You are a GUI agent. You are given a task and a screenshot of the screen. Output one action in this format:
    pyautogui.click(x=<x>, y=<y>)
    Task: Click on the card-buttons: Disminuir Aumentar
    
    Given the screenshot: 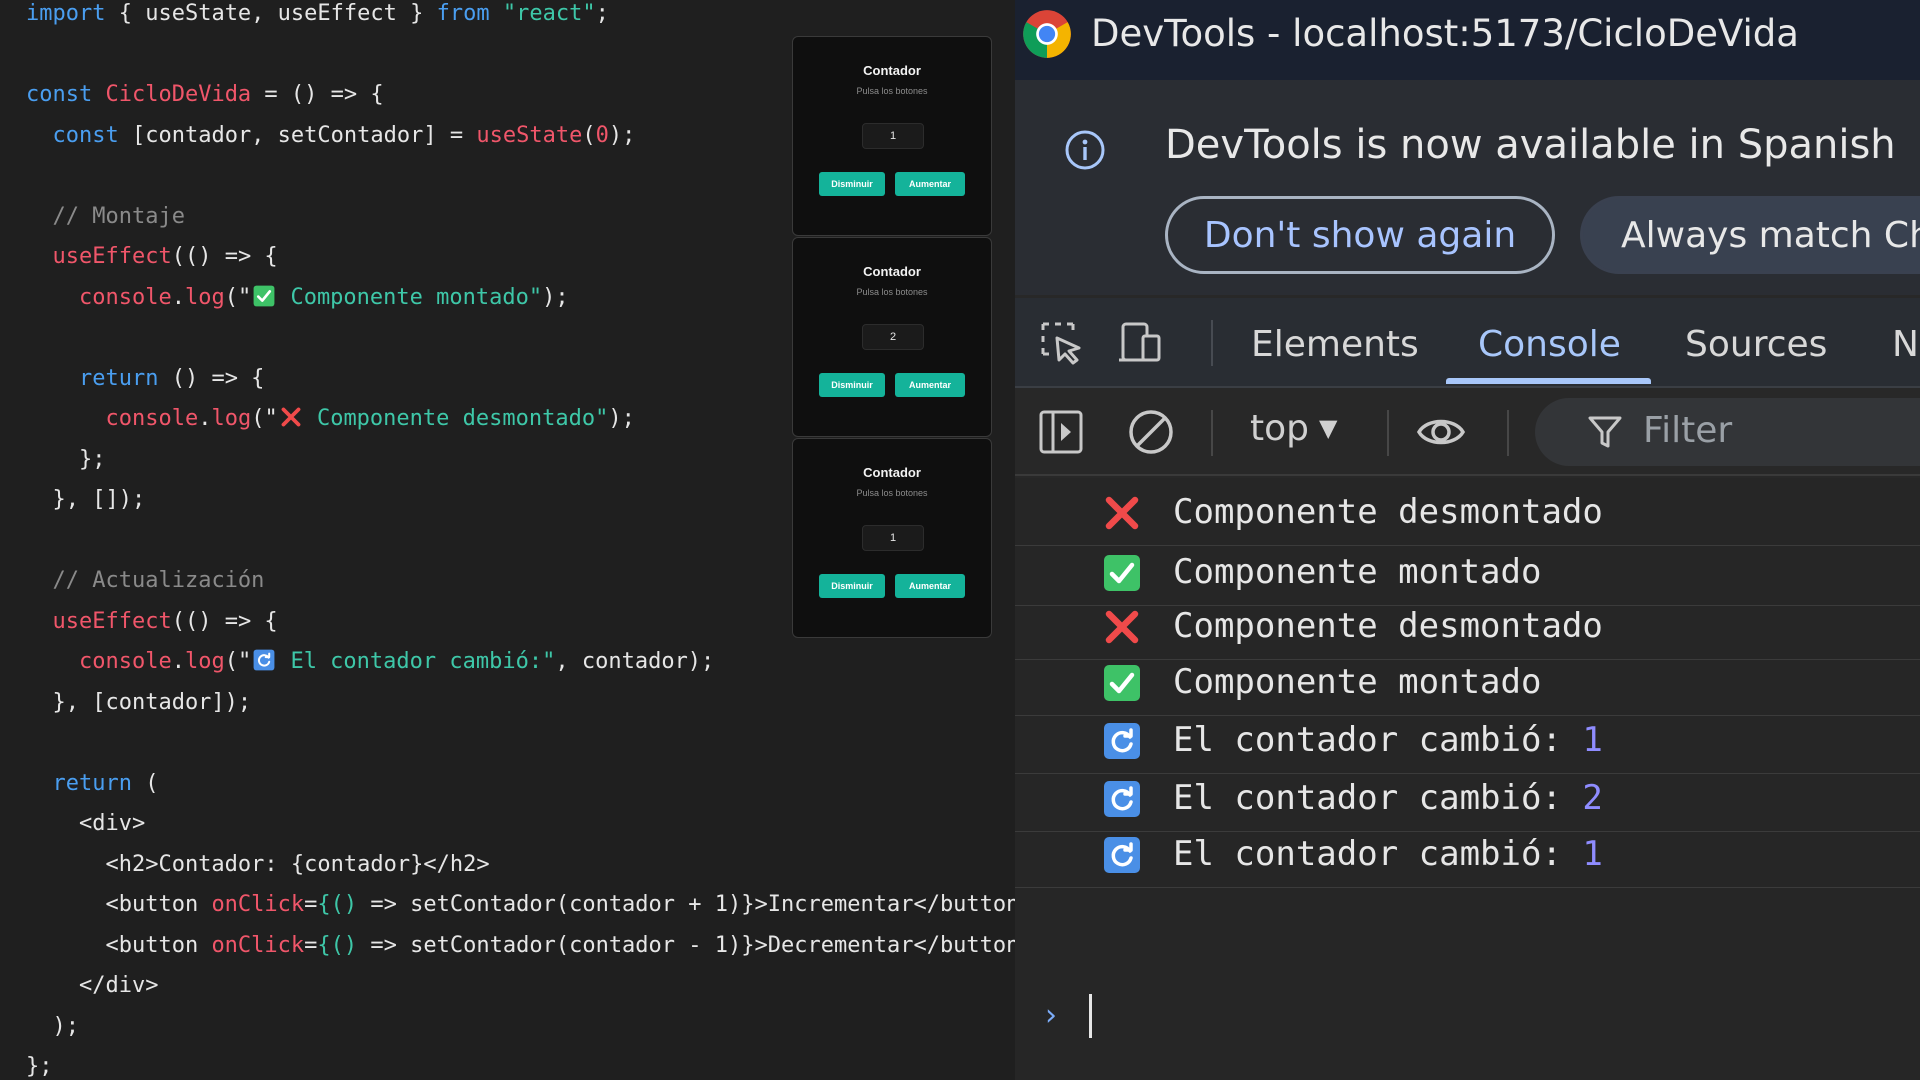 What is the action you would take?
    pyautogui.click(x=892, y=184)
    